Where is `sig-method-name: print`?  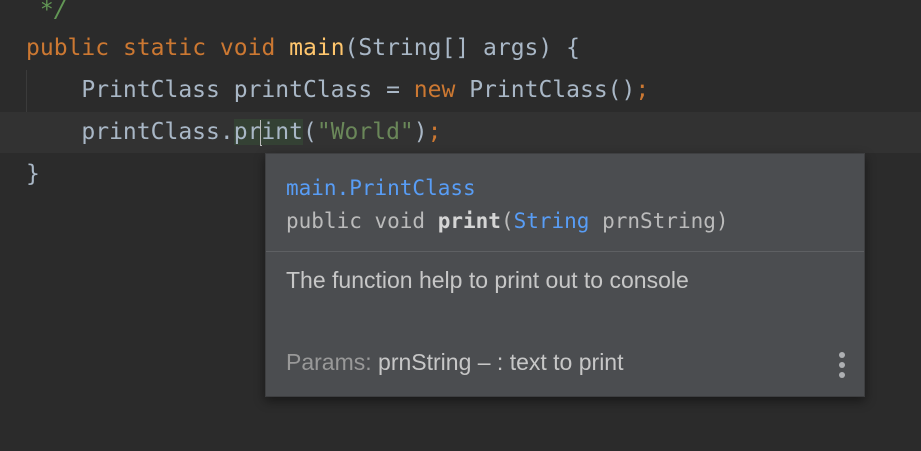
sig-method-name: print is located at coordinates (469, 221).